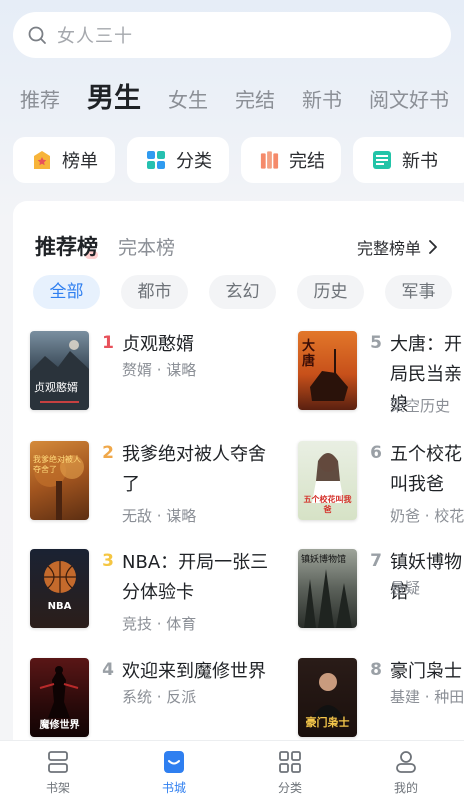 Image resolution: width=464 pixels, height=800 pixels. I want to click on category-filter: 全部 都市 玄幻 历史 军事, so click(248, 292).